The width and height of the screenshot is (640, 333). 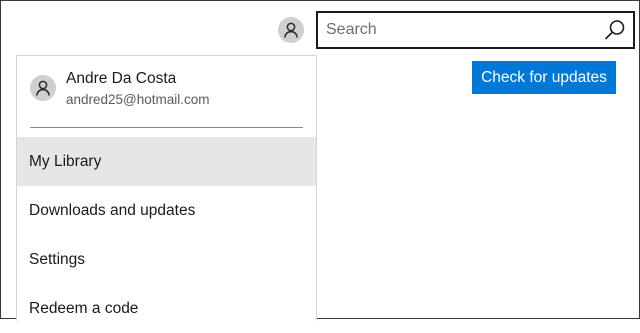 I want to click on account-name: Andre Da Costa, so click(x=121, y=78).